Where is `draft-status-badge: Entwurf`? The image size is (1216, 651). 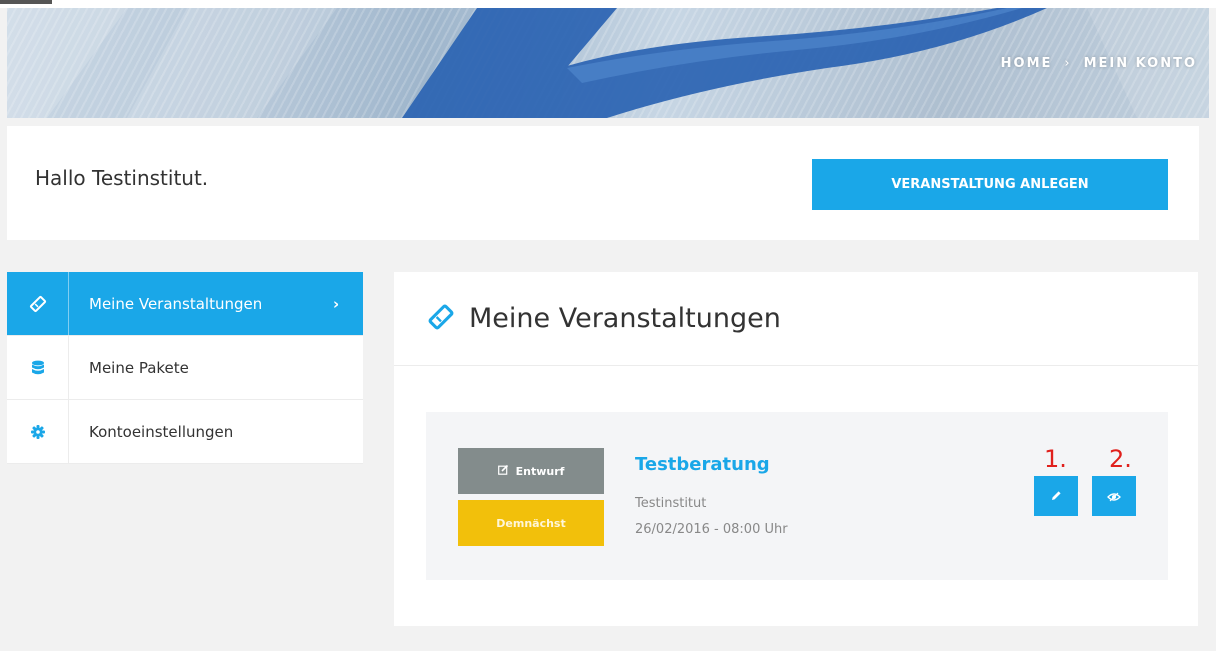 draft-status-badge: Entwurf is located at coordinates (531, 471).